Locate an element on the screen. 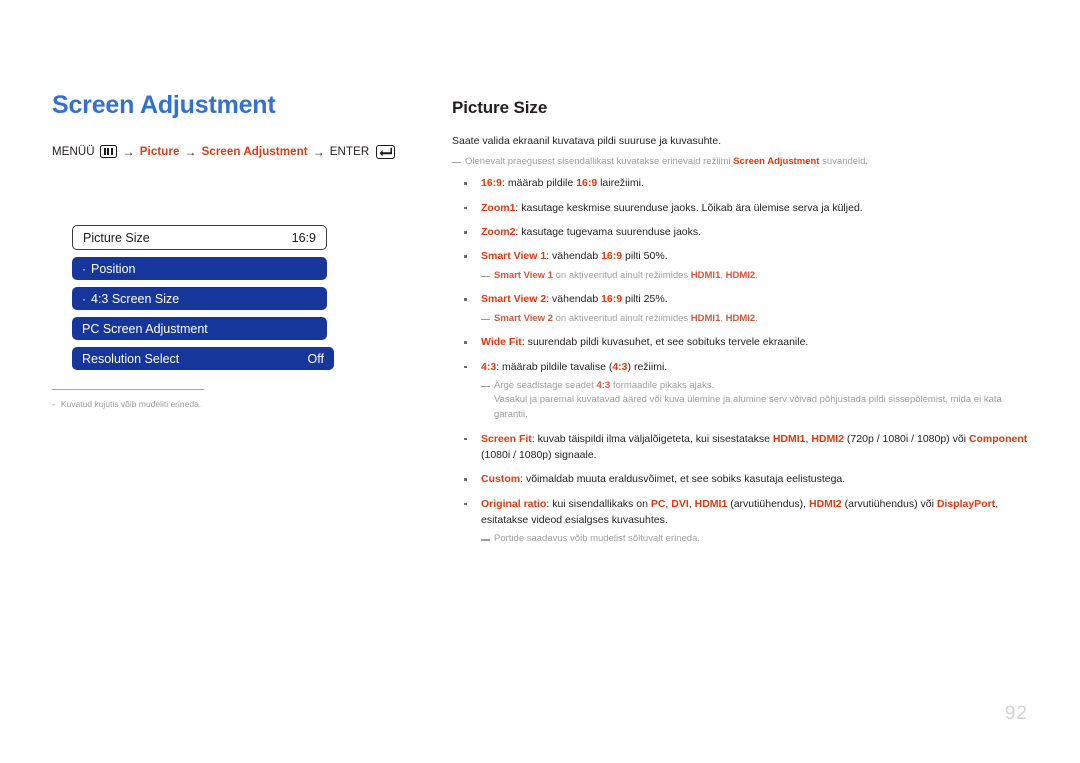 This screenshot has width=1080, height=763. option-term: 4:3 is located at coordinates (489, 366).